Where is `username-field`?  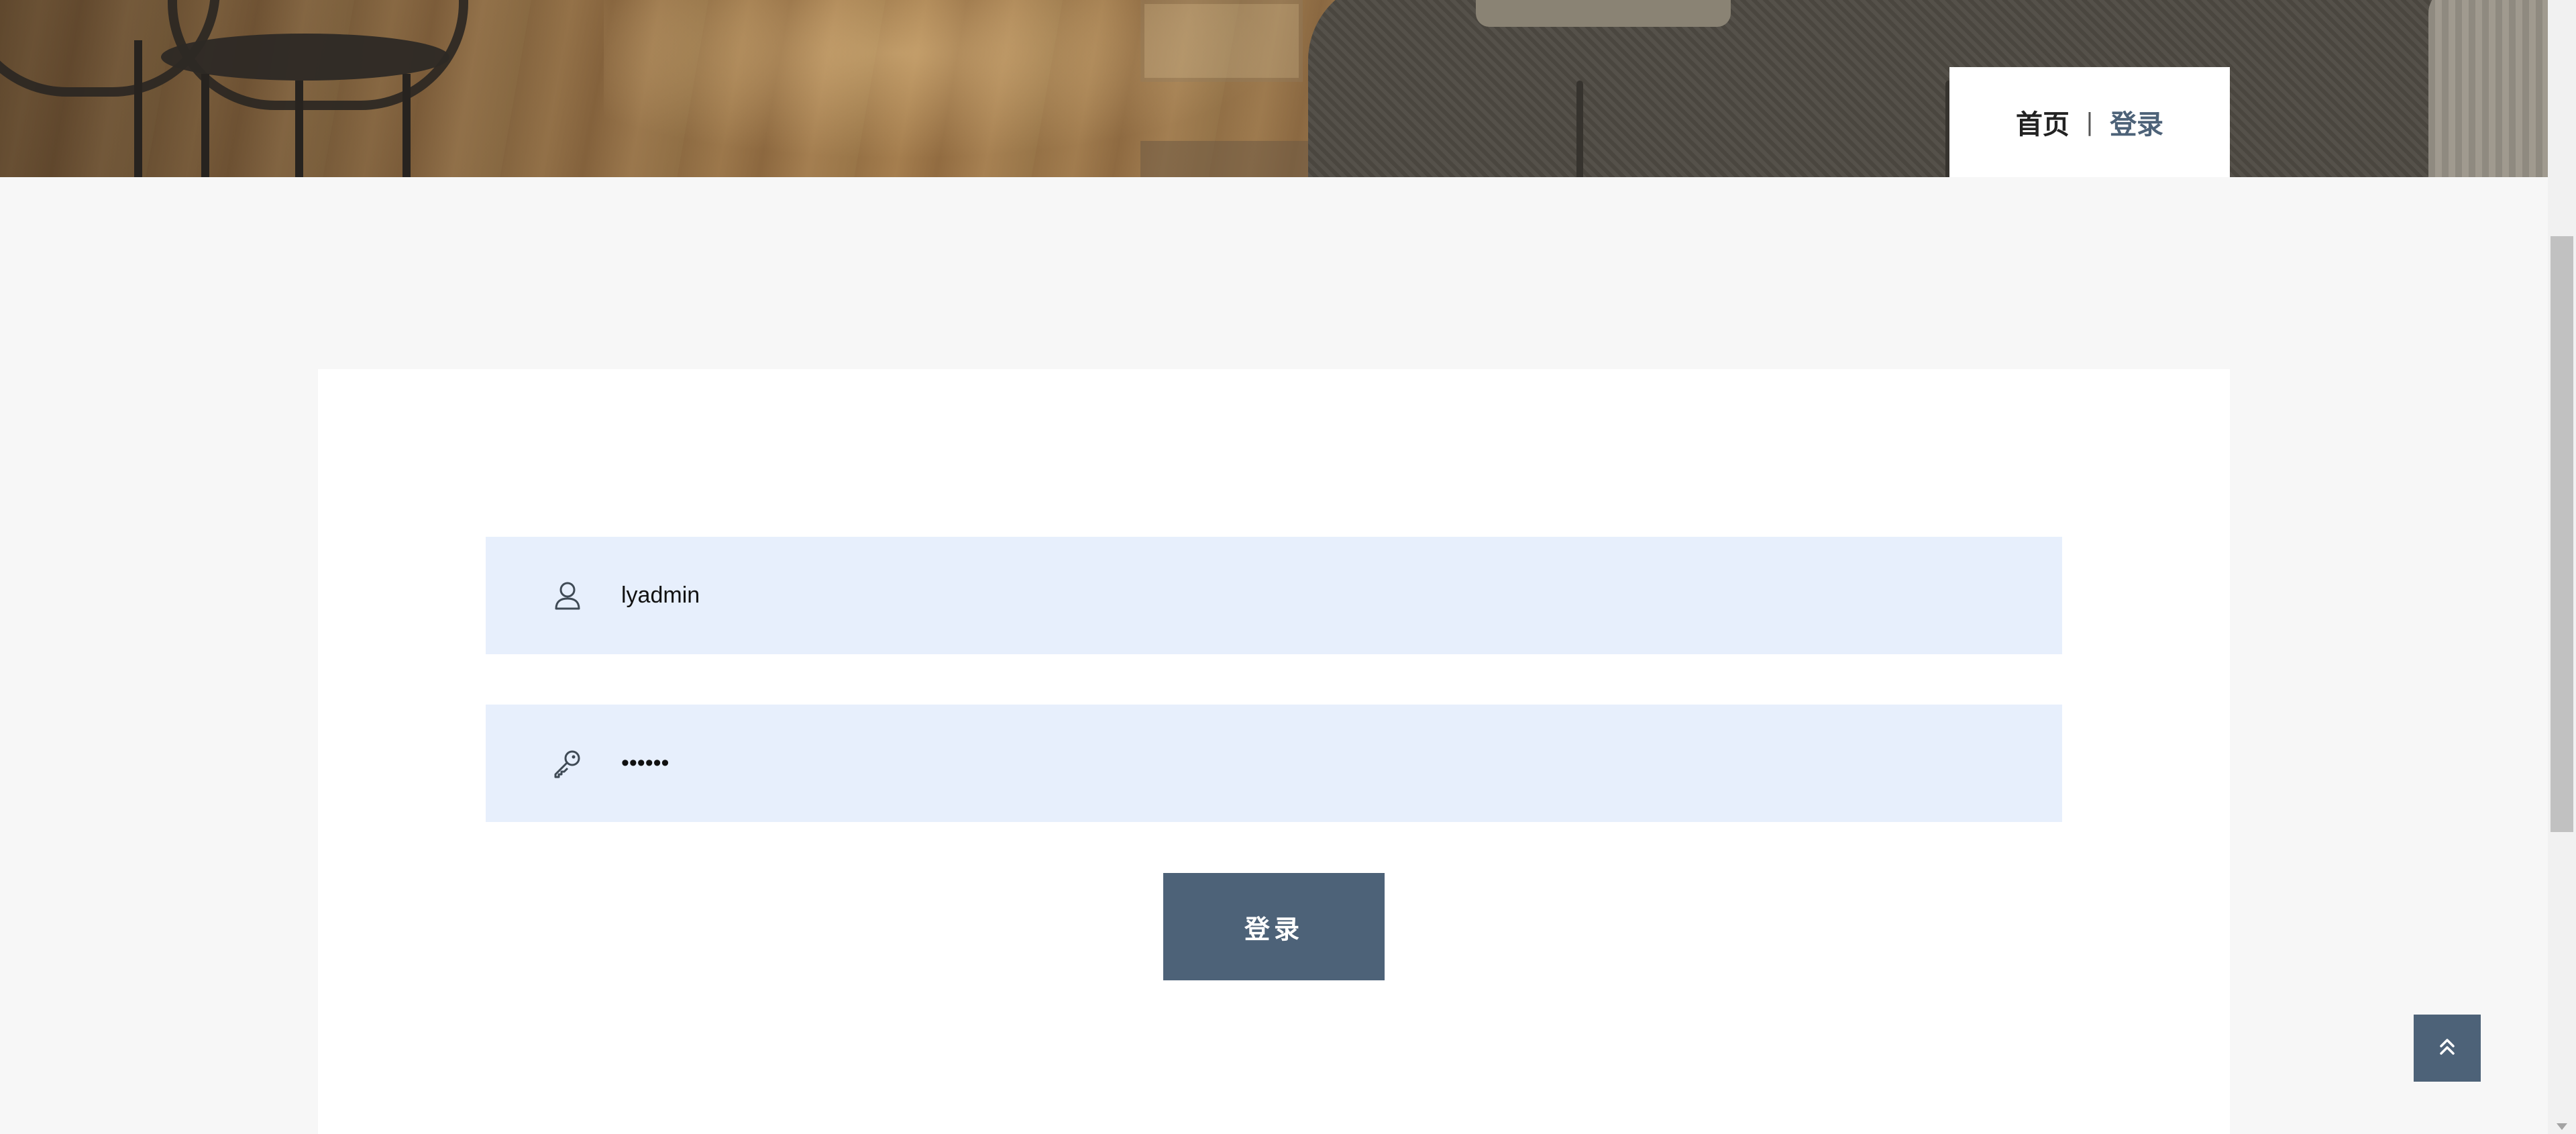
username-field is located at coordinates (1274, 595).